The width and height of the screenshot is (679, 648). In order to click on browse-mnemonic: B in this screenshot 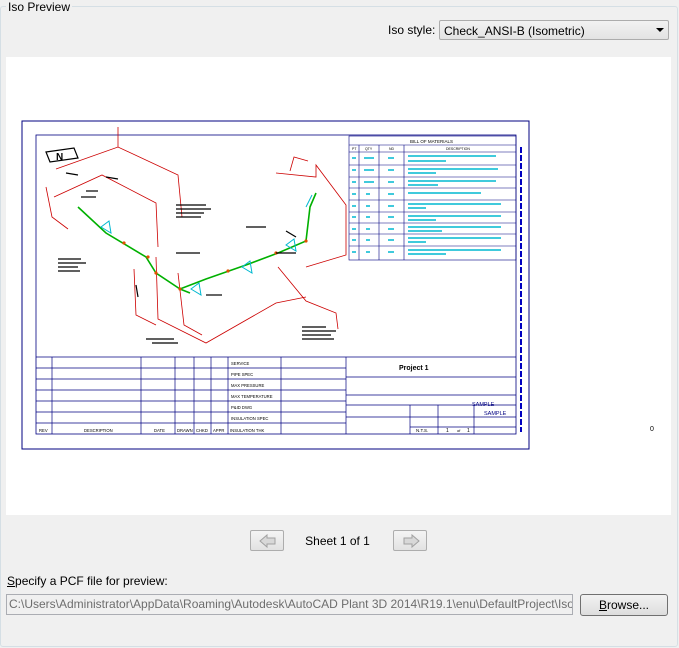, I will do `click(602, 605)`.